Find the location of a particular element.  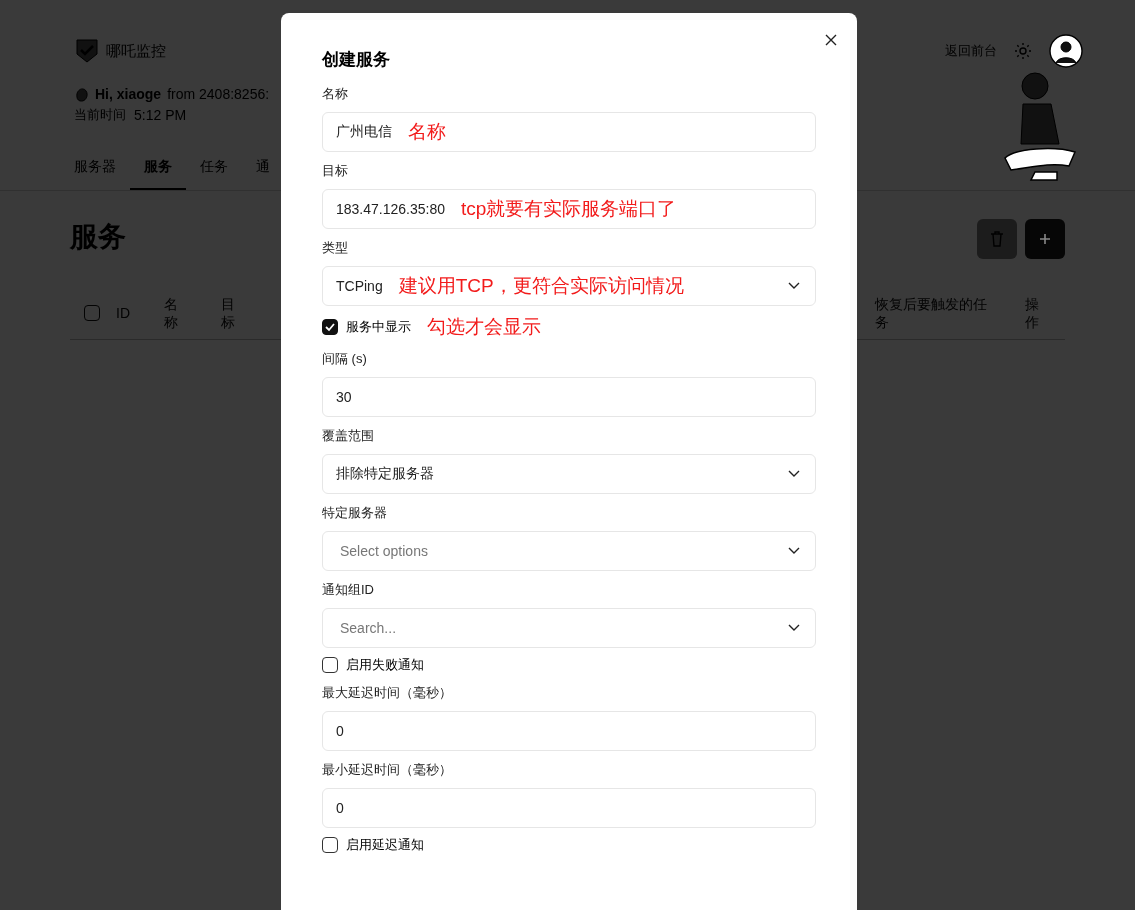

avatar-icon is located at coordinates (1066, 51).